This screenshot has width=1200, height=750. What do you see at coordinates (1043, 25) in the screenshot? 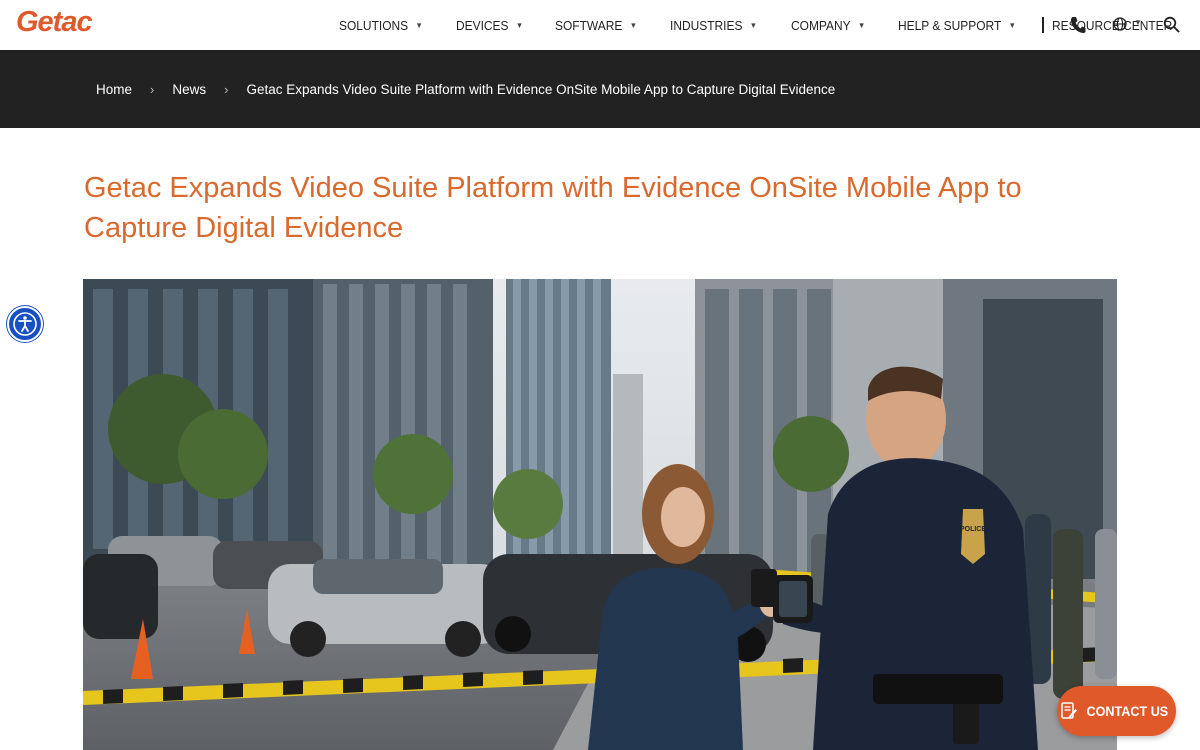
I see `nav-divider` at bounding box center [1043, 25].